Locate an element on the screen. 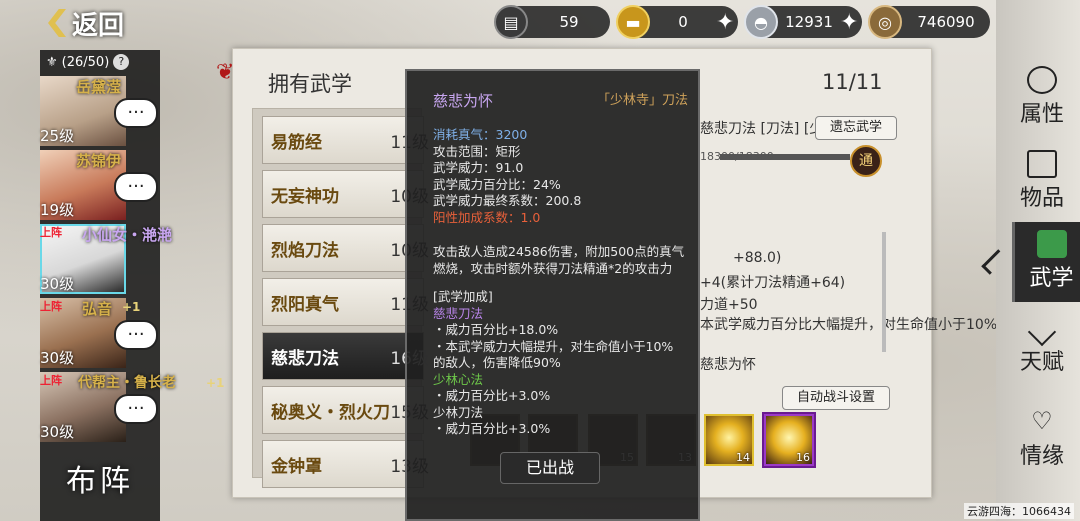 The height and width of the screenshot is (521, 1080). heart-icon: ♡ is located at coordinates (1042, 421).